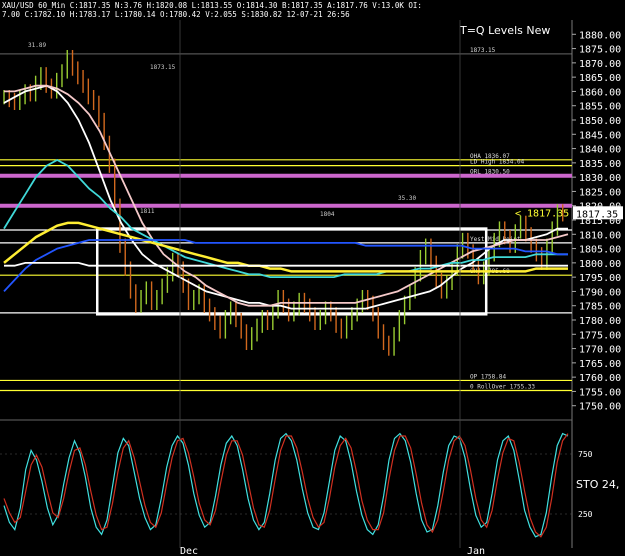 This screenshot has width=625, height=556. Describe the element at coordinates (600, 350) in the screenshot. I see `y-tick-label: 1770.00` at that location.